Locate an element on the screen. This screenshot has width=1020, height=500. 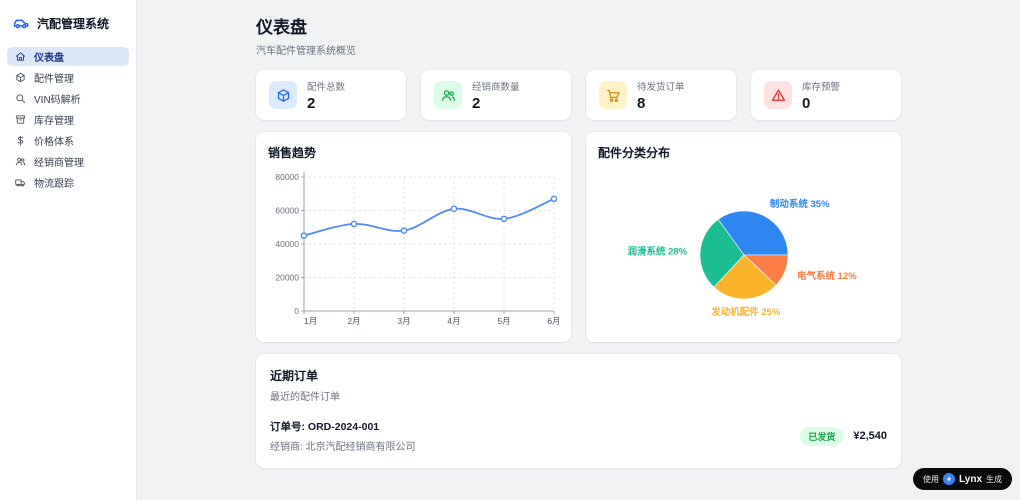
svg-text: 发动机配件 25% is located at coordinates (745, 312).